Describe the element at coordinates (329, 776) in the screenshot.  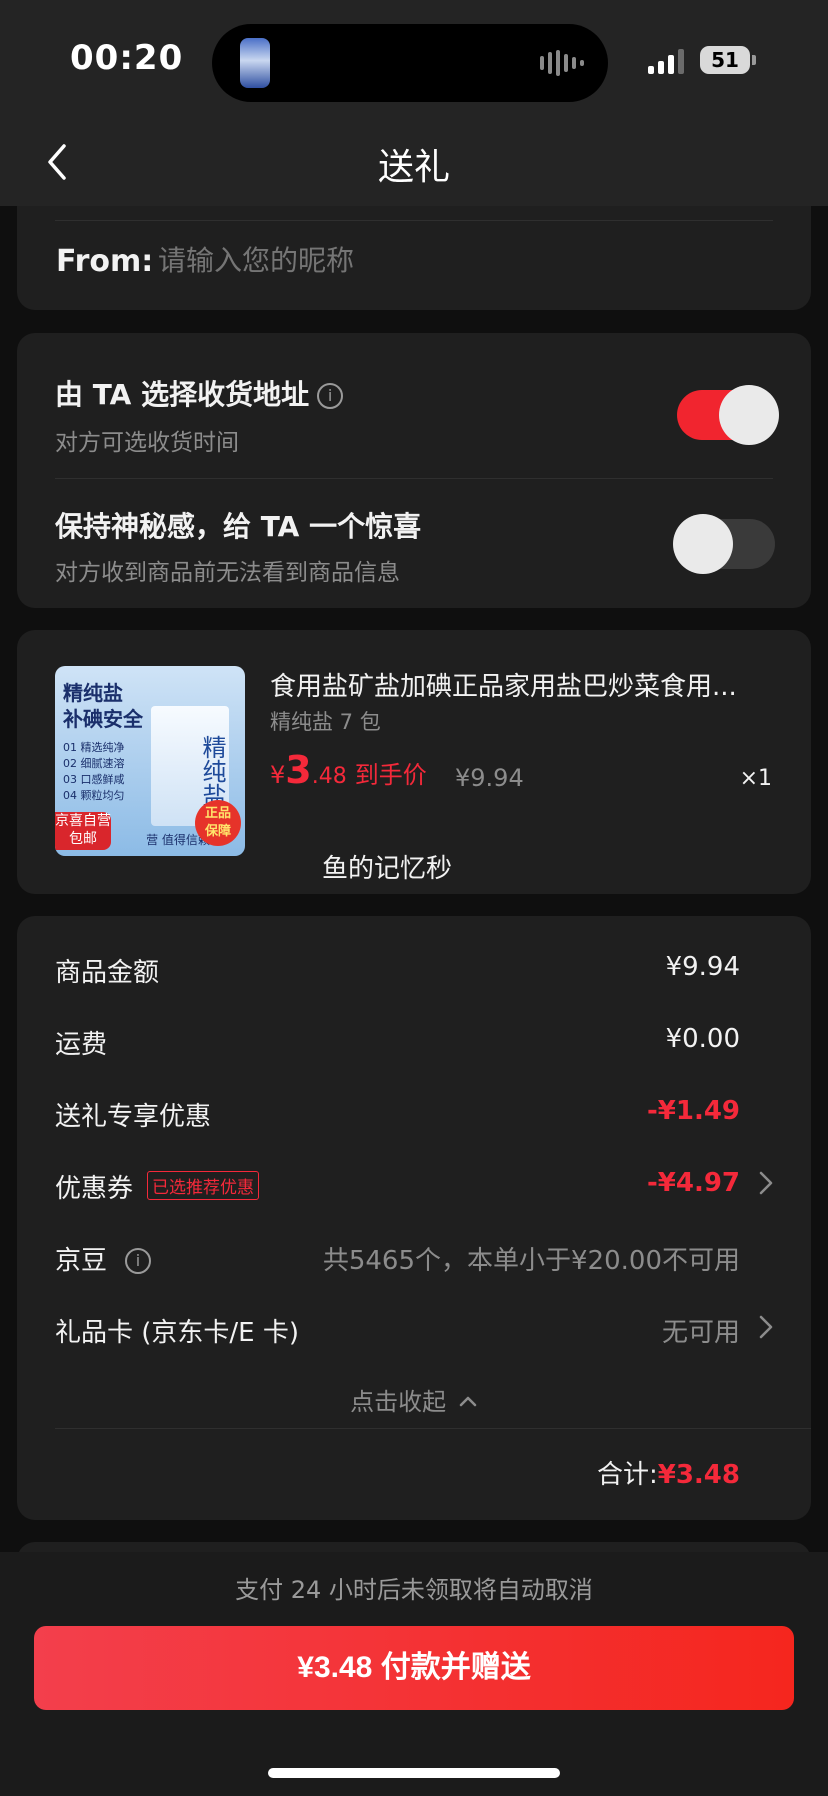
I see `price-decimal: .48` at that location.